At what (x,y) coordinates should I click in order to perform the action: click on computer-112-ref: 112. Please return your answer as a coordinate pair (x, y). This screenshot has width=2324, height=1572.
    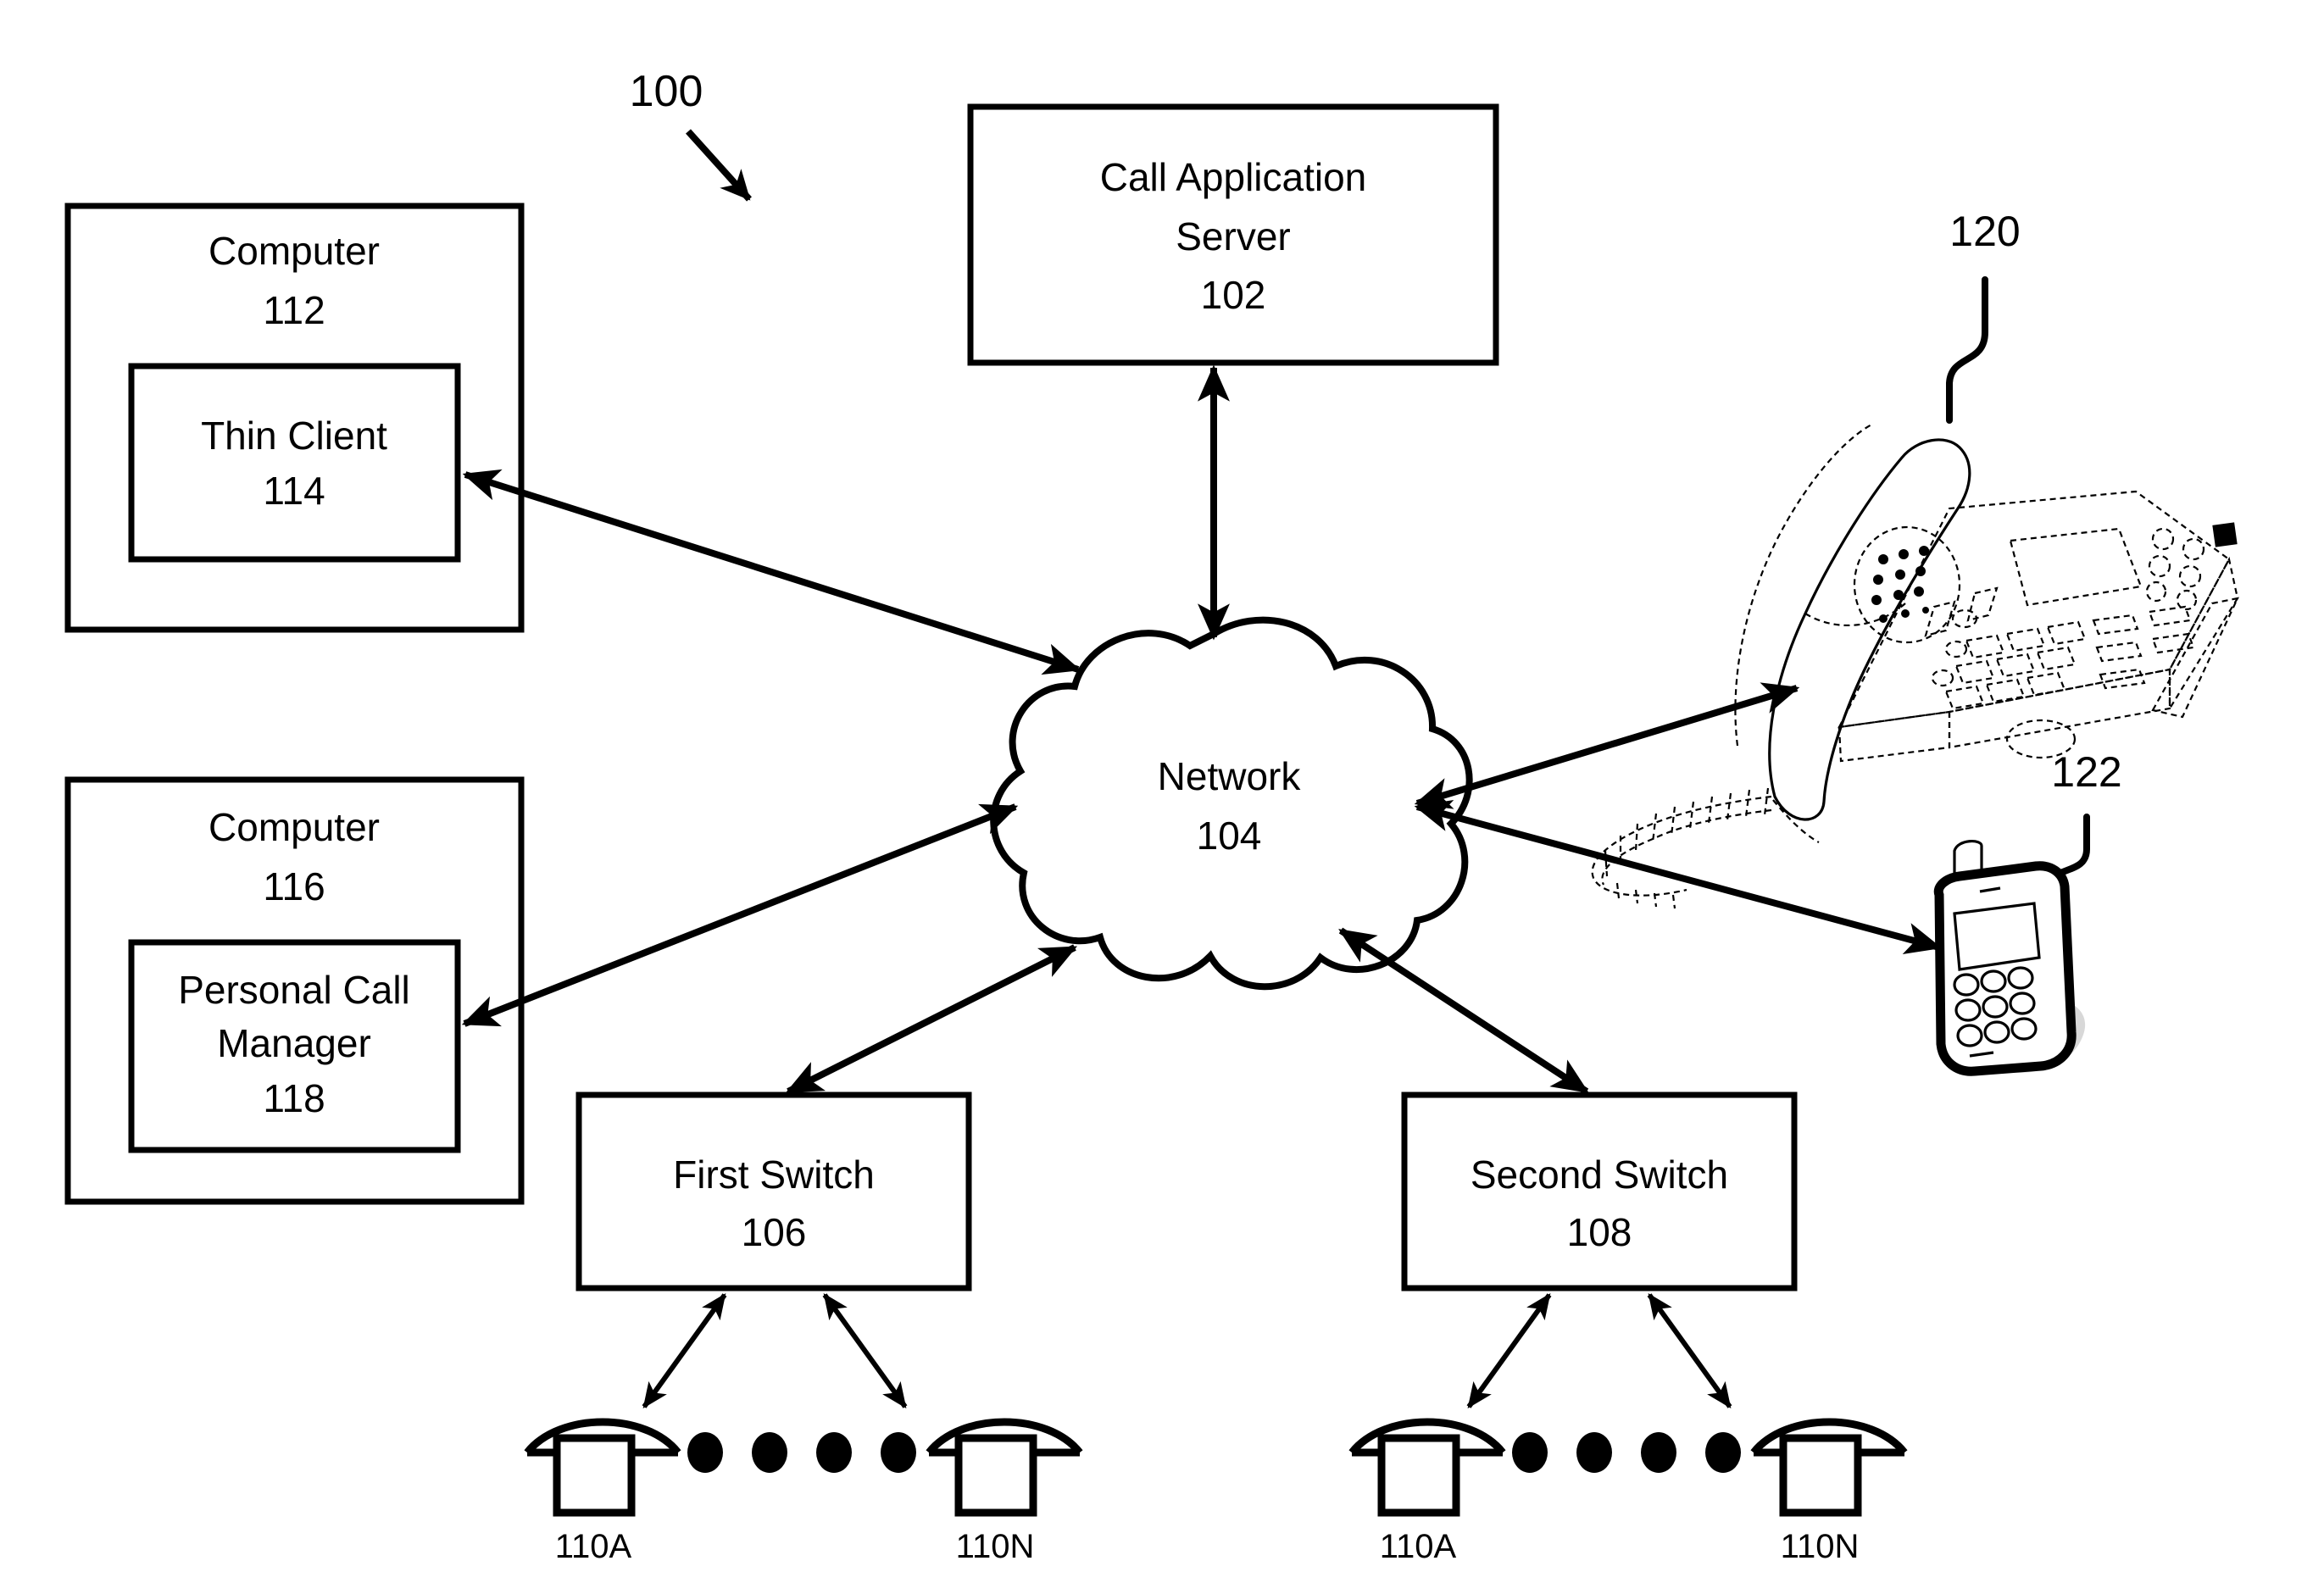
    Looking at the image, I should click on (294, 310).